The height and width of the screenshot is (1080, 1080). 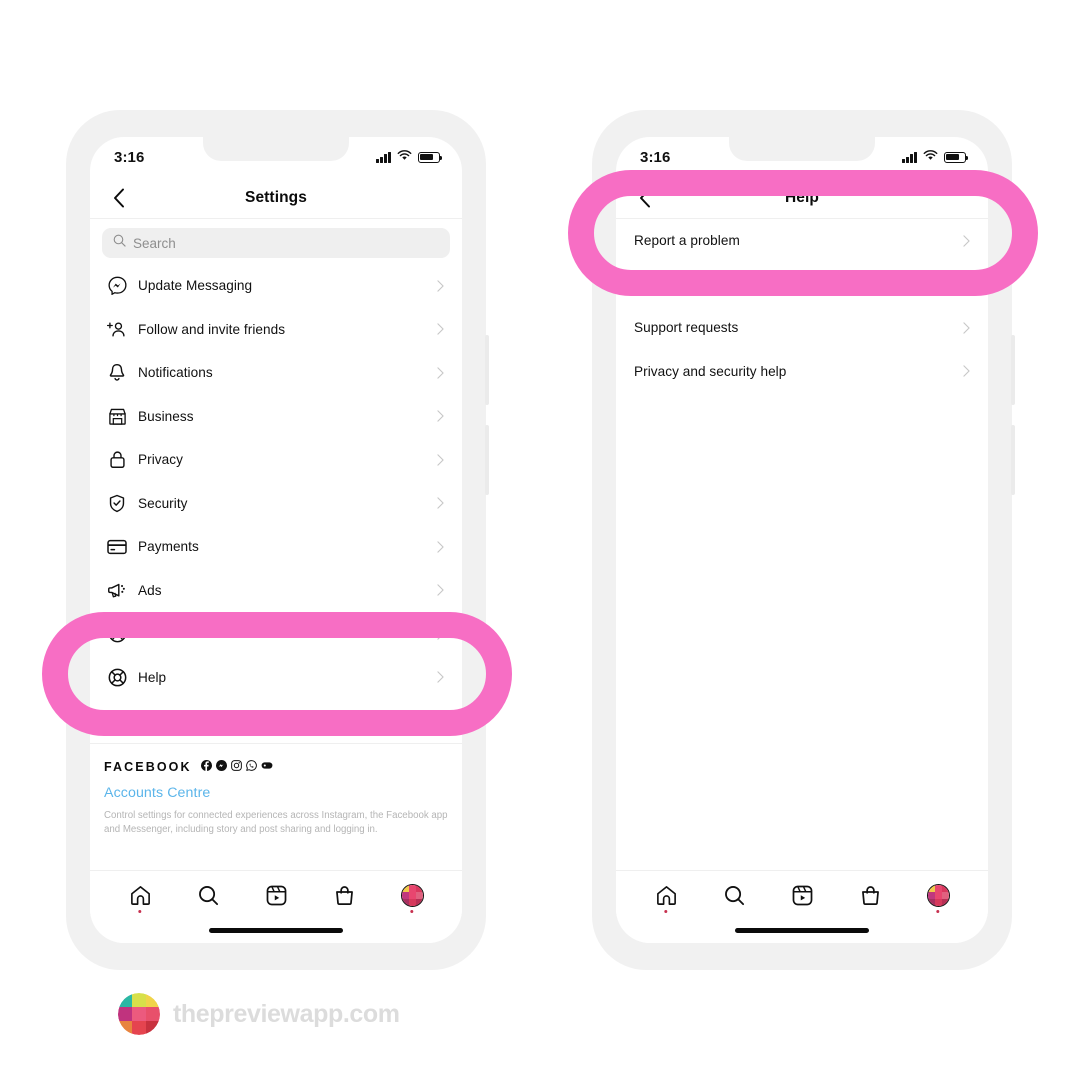 What do you see at coordinates (276, 417) in the screenshot?
I see `settings-row-business: Business` at bounding box center [276, 417].